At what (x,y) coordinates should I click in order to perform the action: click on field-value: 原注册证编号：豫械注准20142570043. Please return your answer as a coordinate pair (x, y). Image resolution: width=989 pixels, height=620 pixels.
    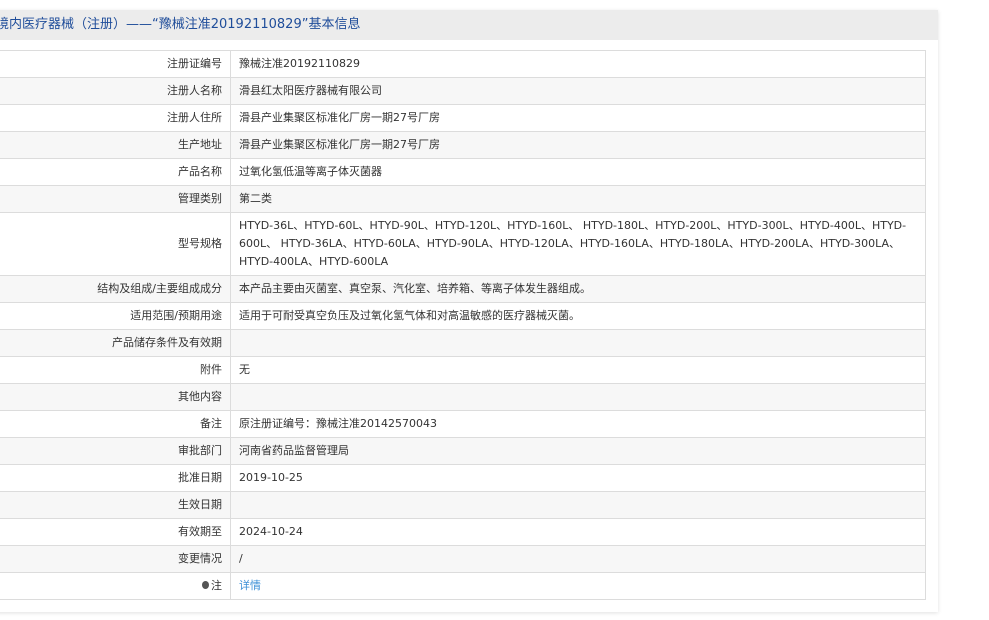
    Looking at the image, I should click on (578, 424).